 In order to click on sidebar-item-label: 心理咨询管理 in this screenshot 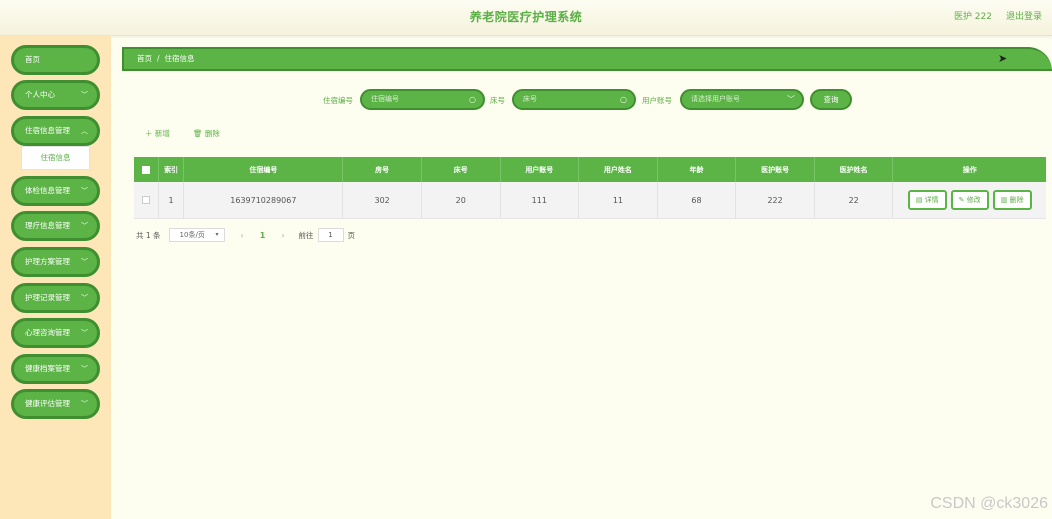, I will do `click(47, 332)`.